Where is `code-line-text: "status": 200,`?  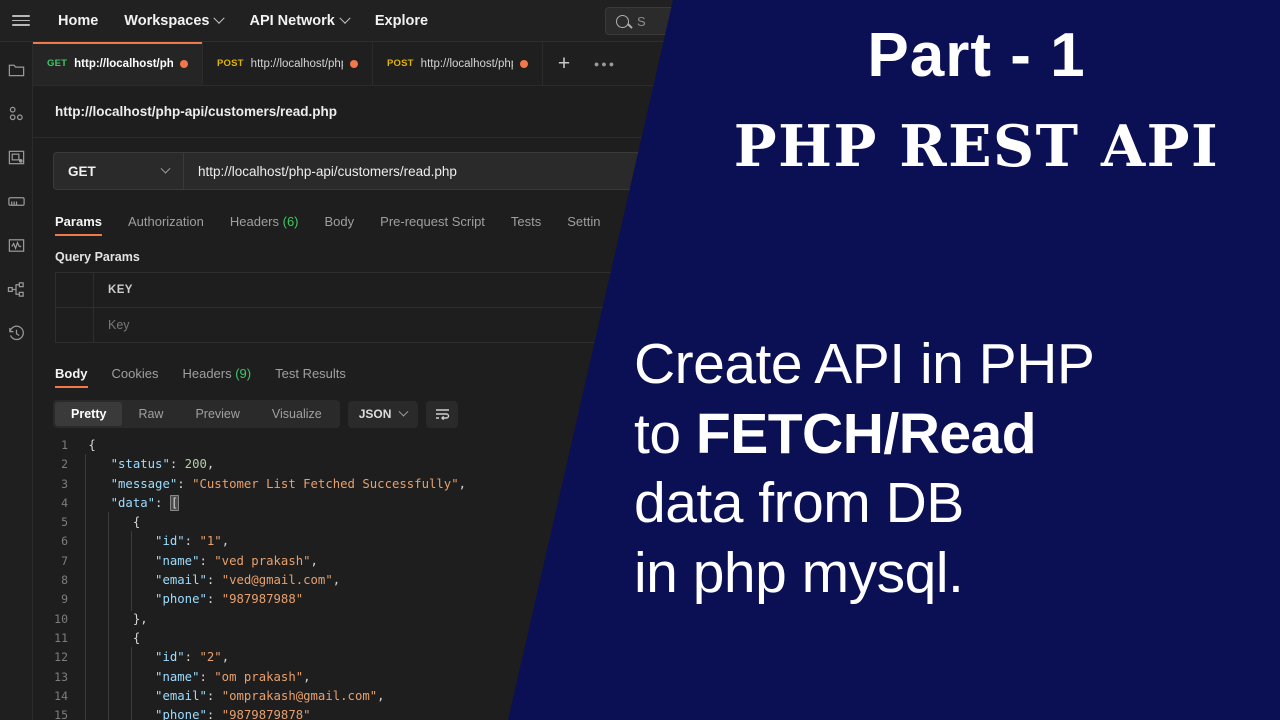 code-line-text: "status": 200, is located at coordinates (147, 465).